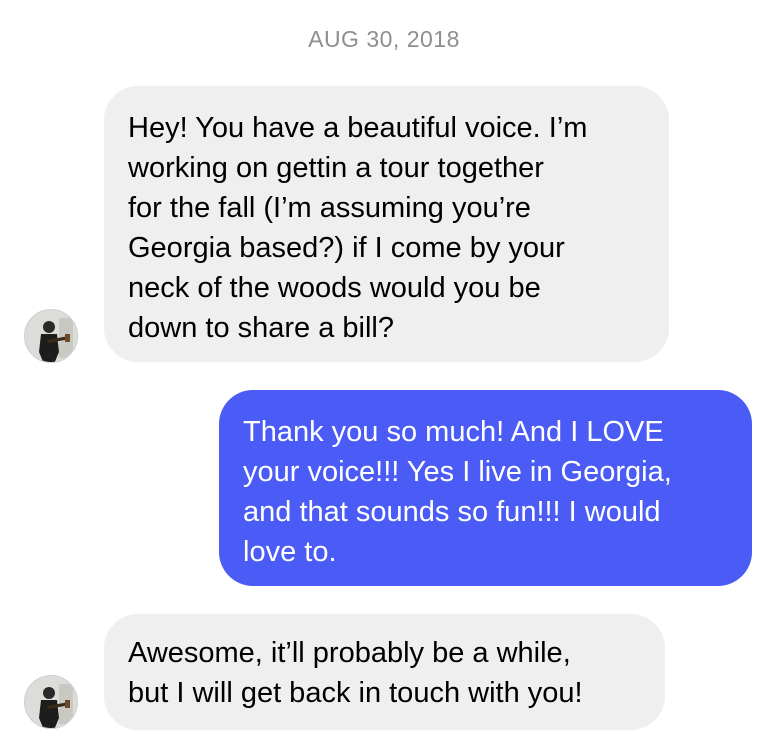 The width and height of the screenshot is (768, 740). I want to click on conversation-date: AUG 30, 2018, so click(384, 39).